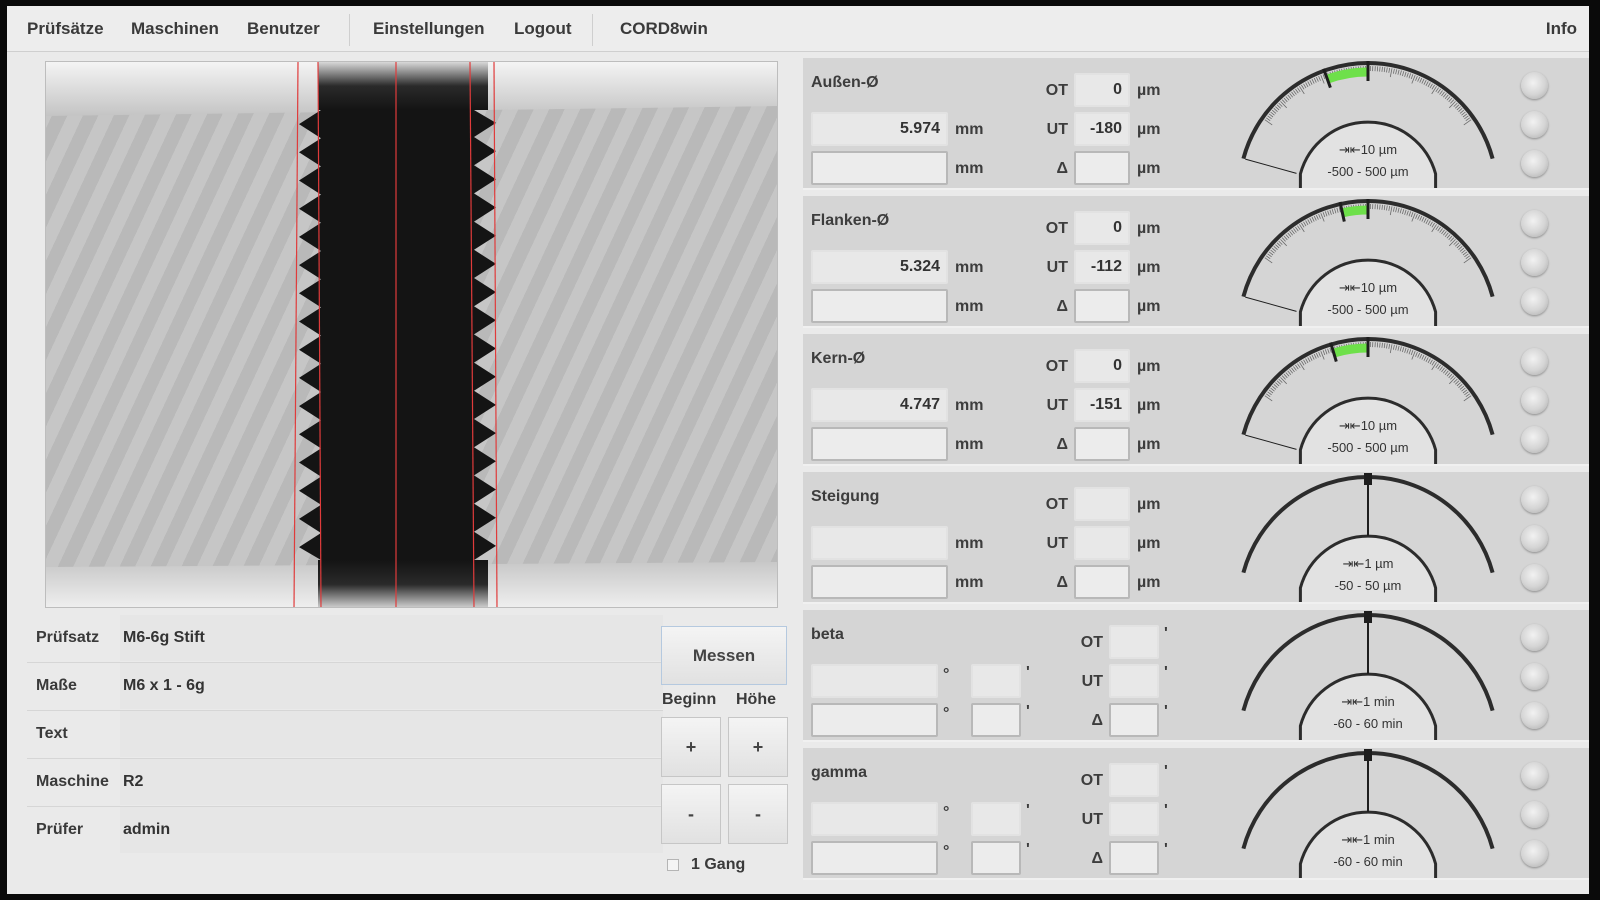  What do you see at coordinates (345, 639) in the screenshot?
I see `info-row-pruefsatz: Prüfsatz M6-6g Stift` at bounding box center [345, 639].